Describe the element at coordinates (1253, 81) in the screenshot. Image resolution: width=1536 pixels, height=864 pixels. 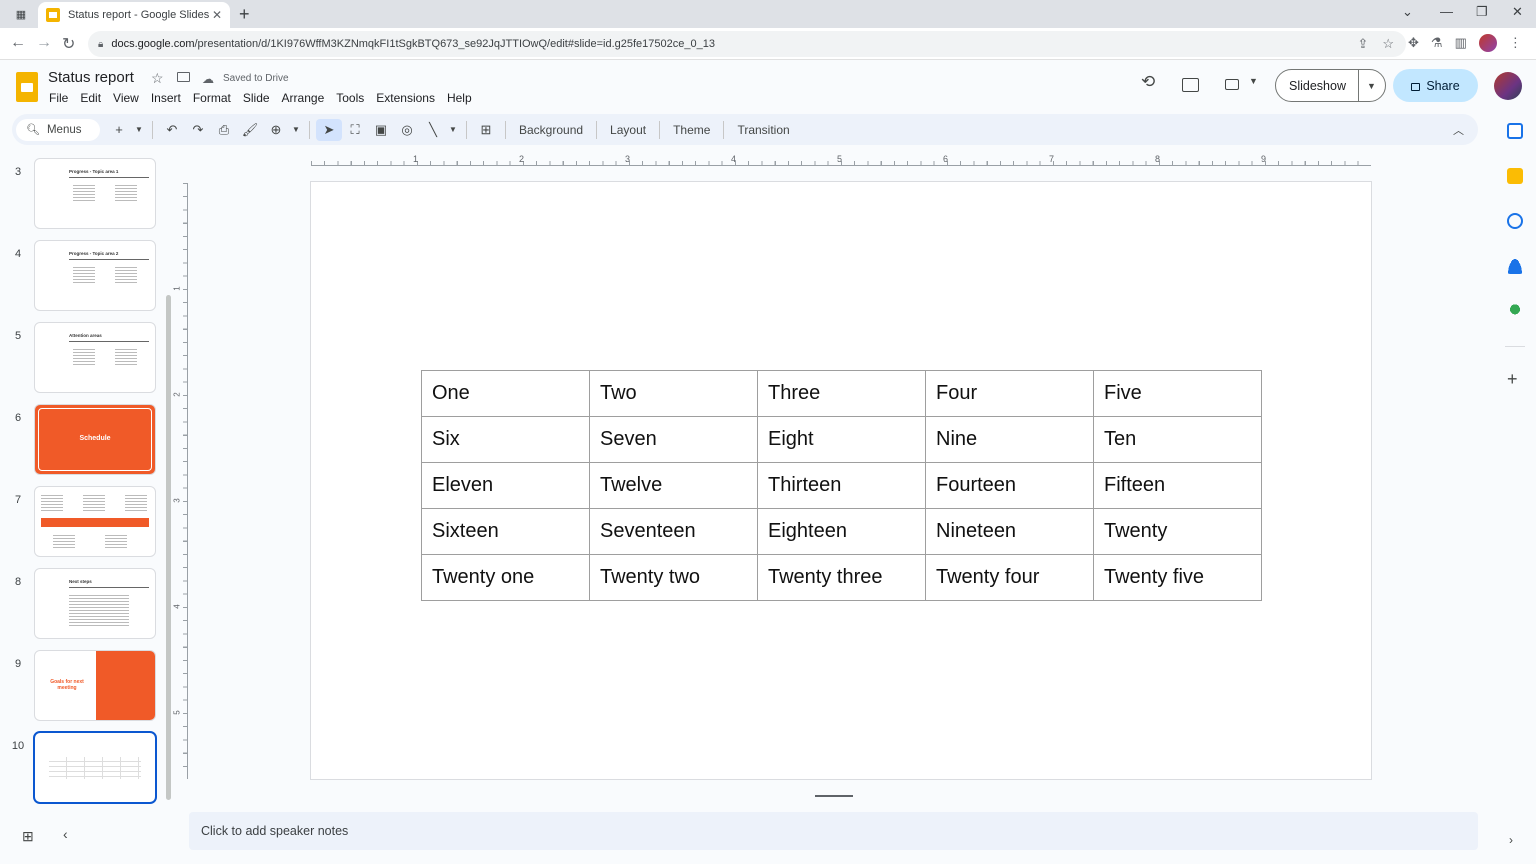
I see `meet-dropdown-icon: ▼` at that location.